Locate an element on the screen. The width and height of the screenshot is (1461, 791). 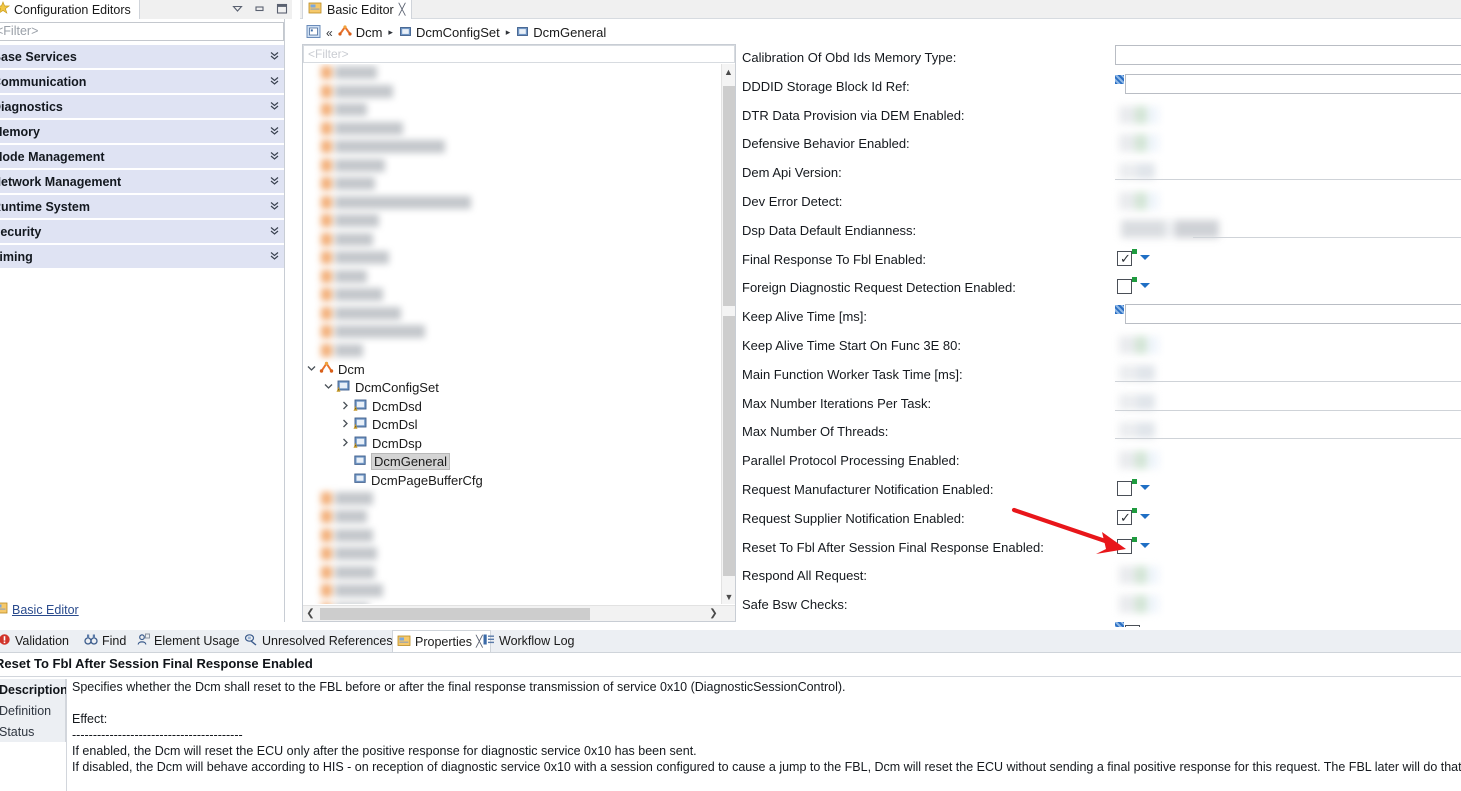
tree-node-dcmdsp: DcmDsp is located at coordinates (519, 443).